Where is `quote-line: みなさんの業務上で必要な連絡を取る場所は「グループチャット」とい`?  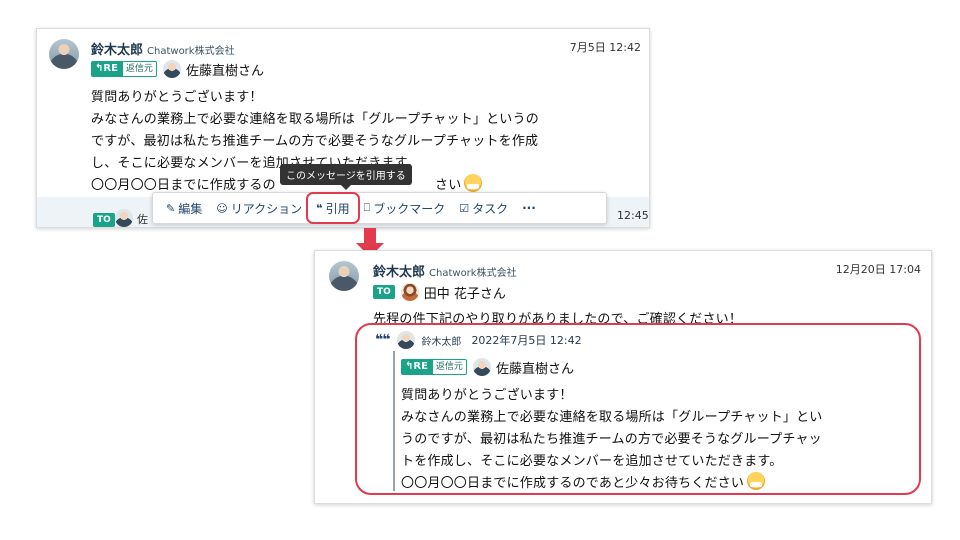
quote-line: みなさんの業務上で必要な連絡を取る場所は「グループチャット」とい is located at coordinates (612, 417).